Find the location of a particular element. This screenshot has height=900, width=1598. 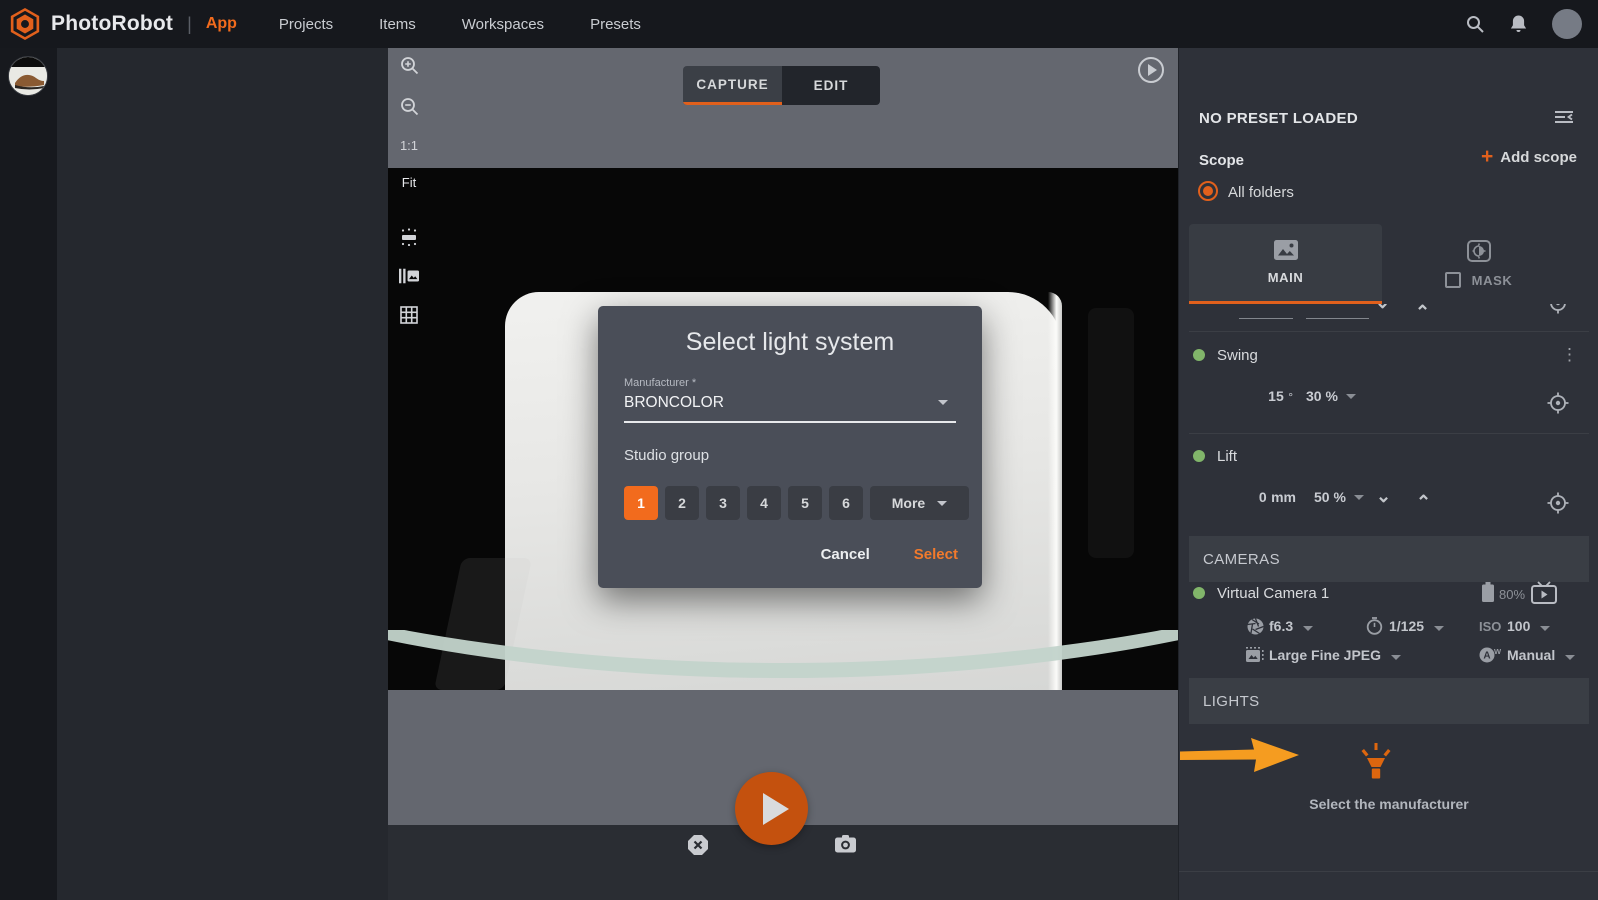

start-capture-button is located at coordinates (771, 808).